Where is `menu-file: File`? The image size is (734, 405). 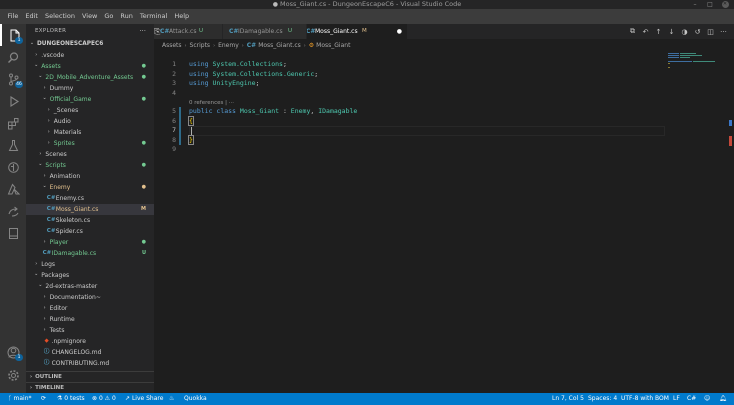 menu-file: File is located at coordinates (13, 16).